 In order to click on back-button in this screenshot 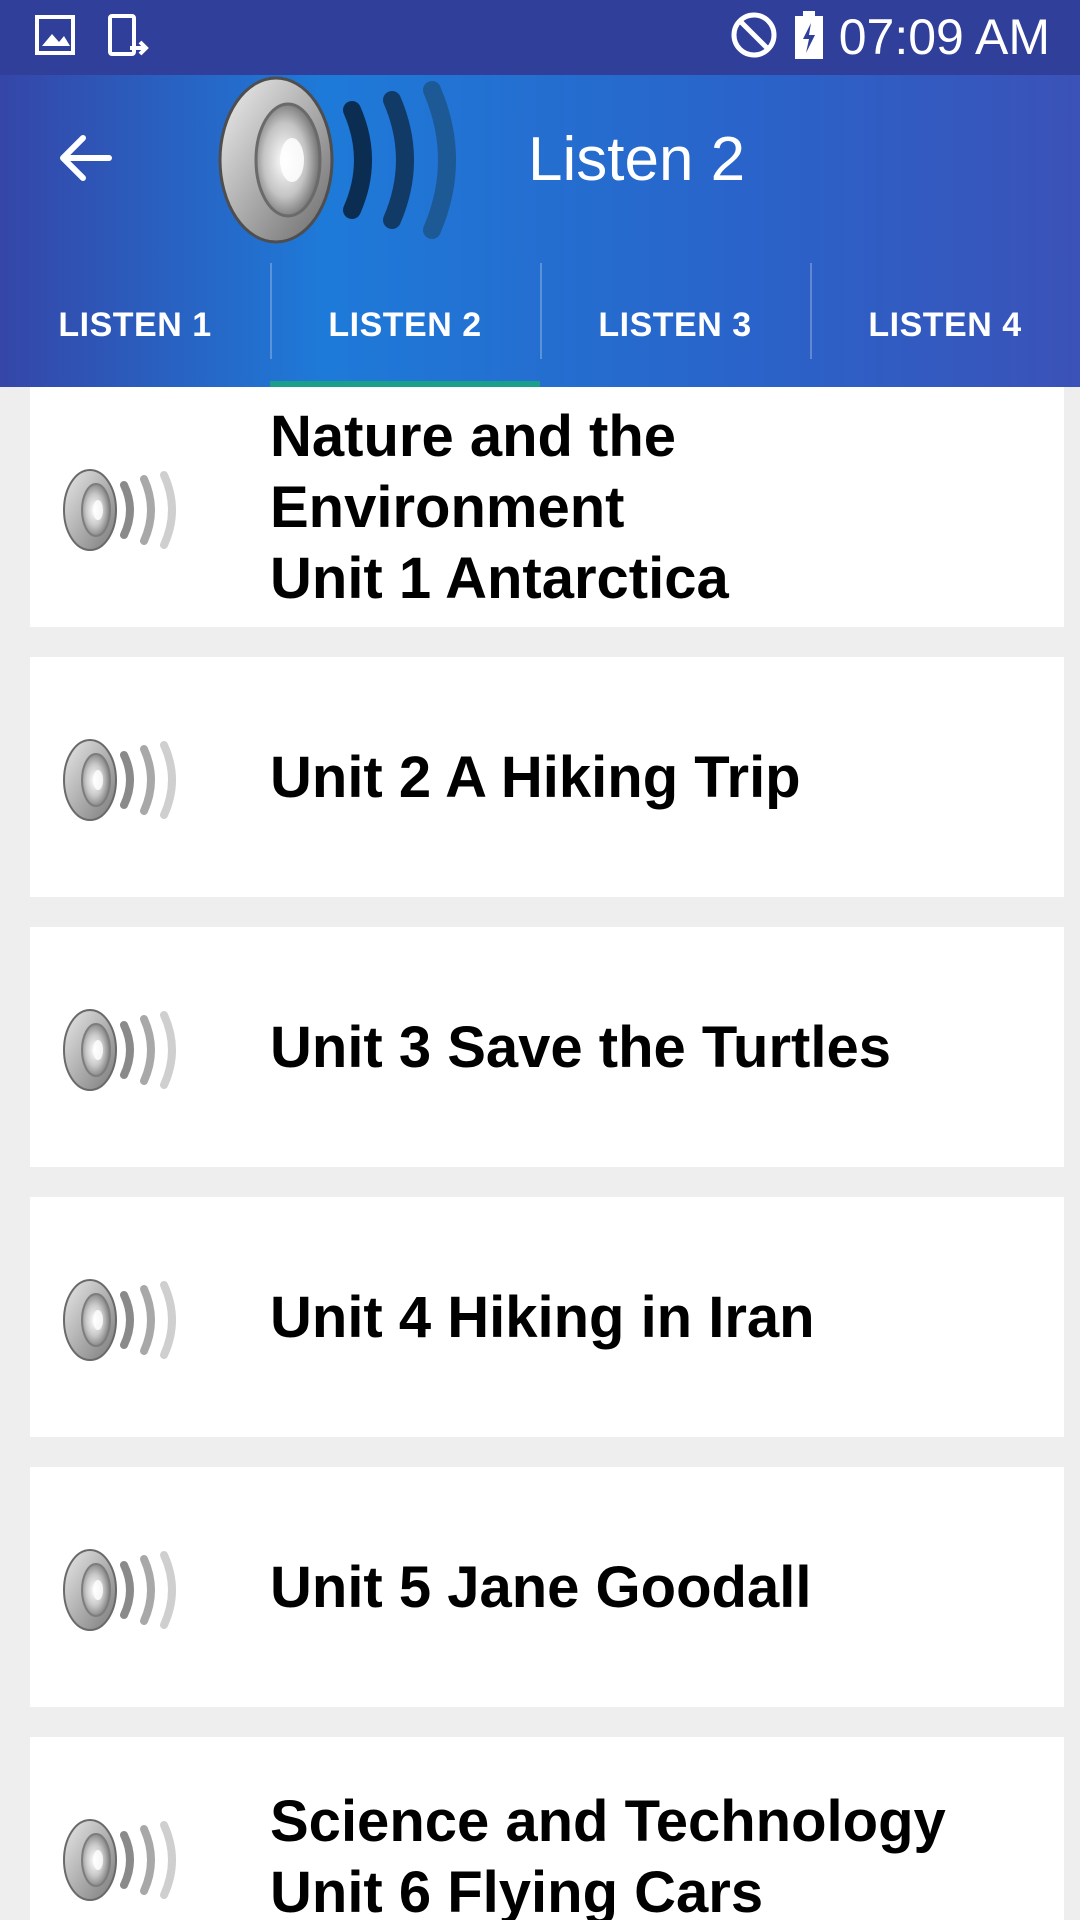, I will do `click(85, 160)`.